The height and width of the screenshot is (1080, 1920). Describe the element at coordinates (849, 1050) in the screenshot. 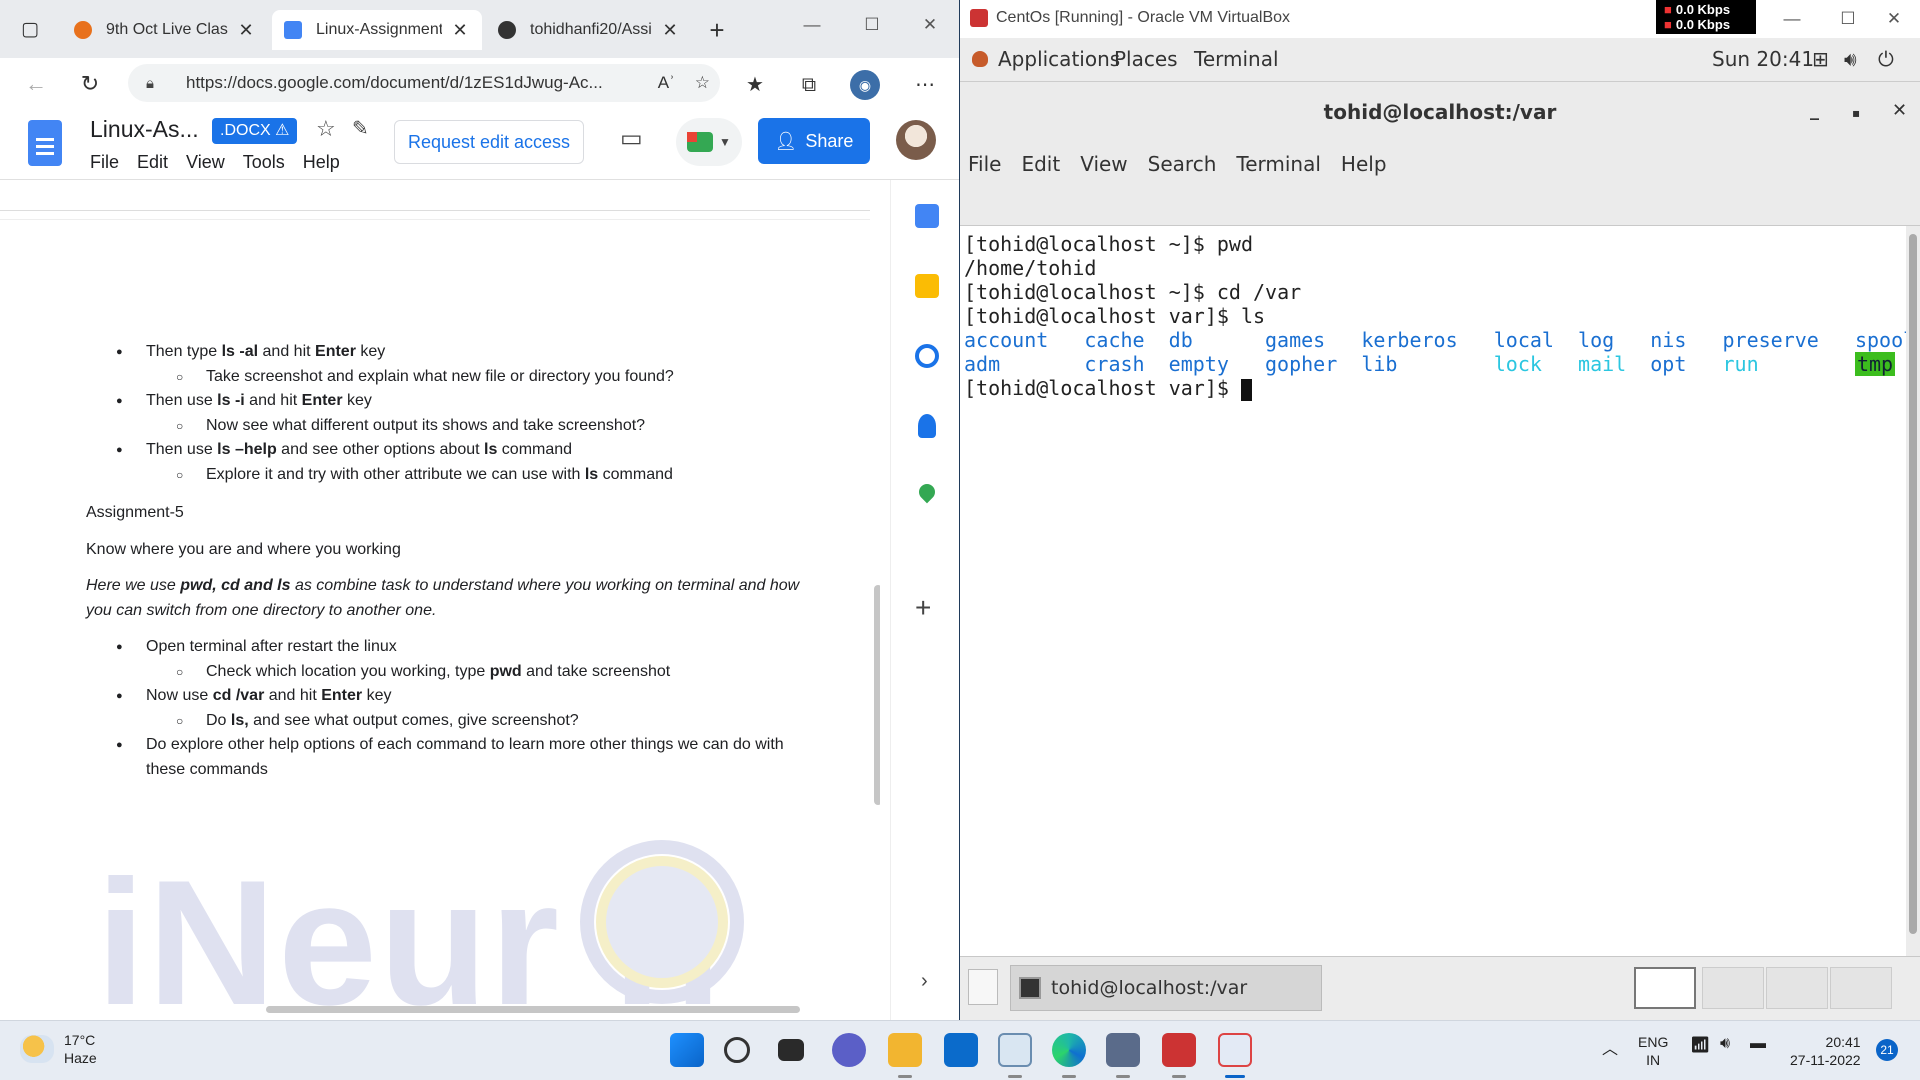

I see `chat-icon` at that location.